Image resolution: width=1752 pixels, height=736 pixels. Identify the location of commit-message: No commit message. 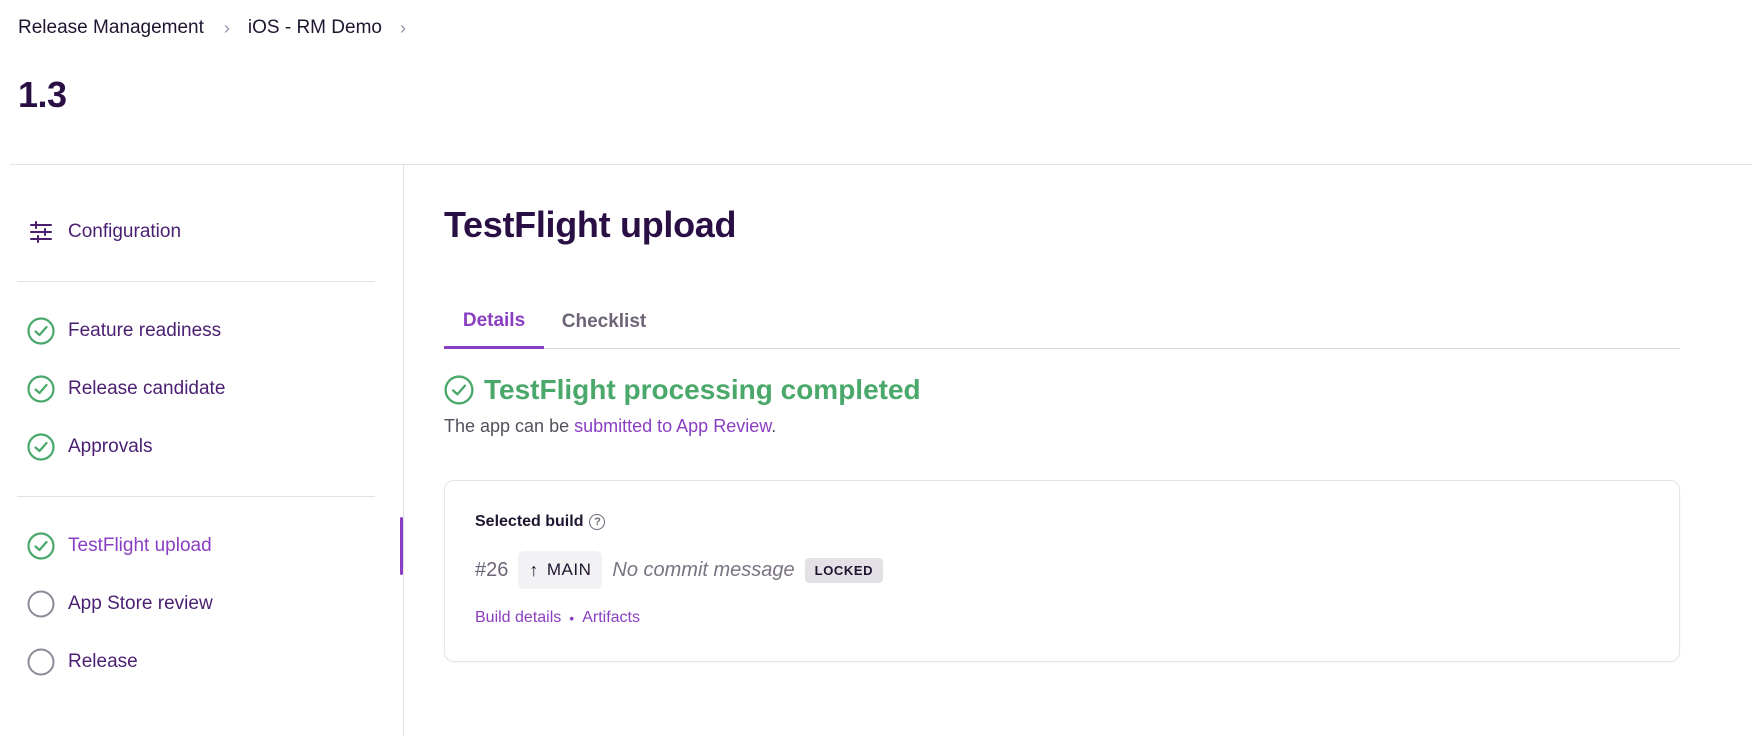
(703, 569).